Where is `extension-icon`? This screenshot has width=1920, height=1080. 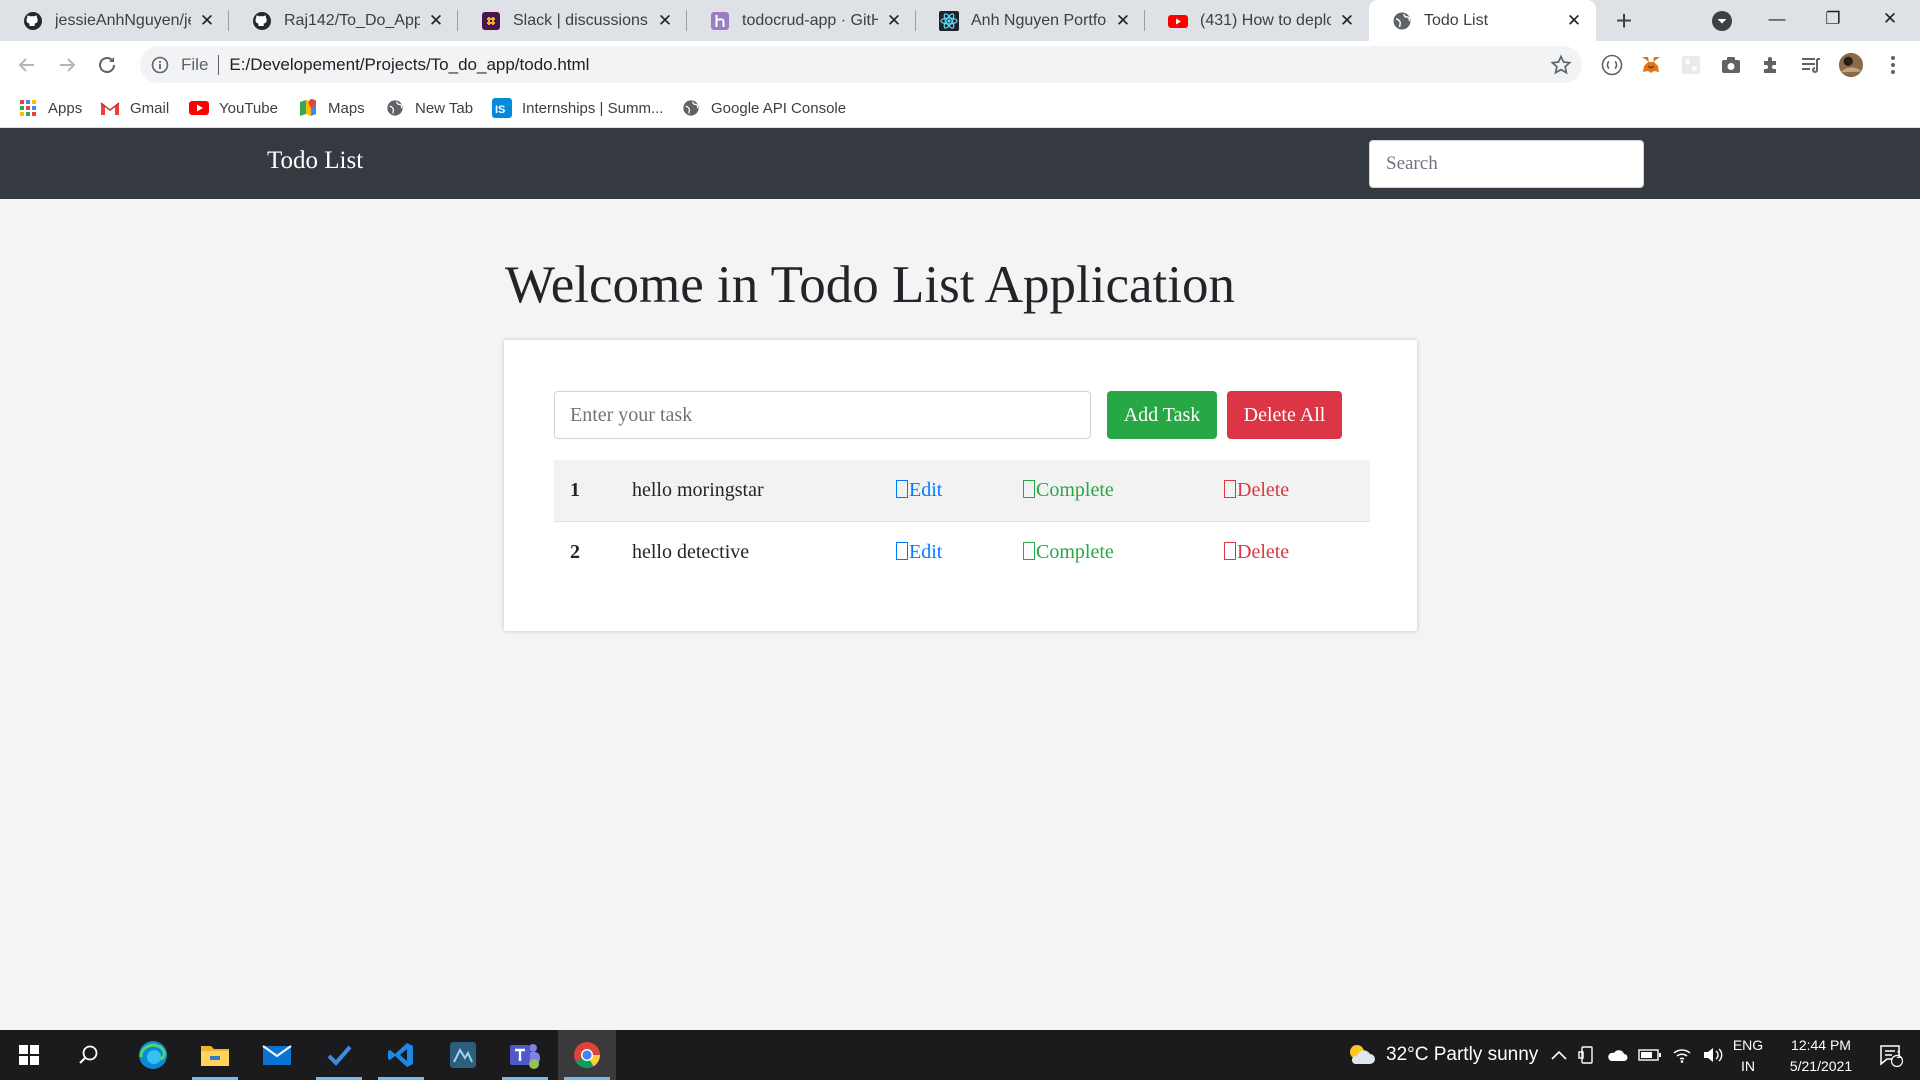
extension-icon is located at coordinates (1612, 65).